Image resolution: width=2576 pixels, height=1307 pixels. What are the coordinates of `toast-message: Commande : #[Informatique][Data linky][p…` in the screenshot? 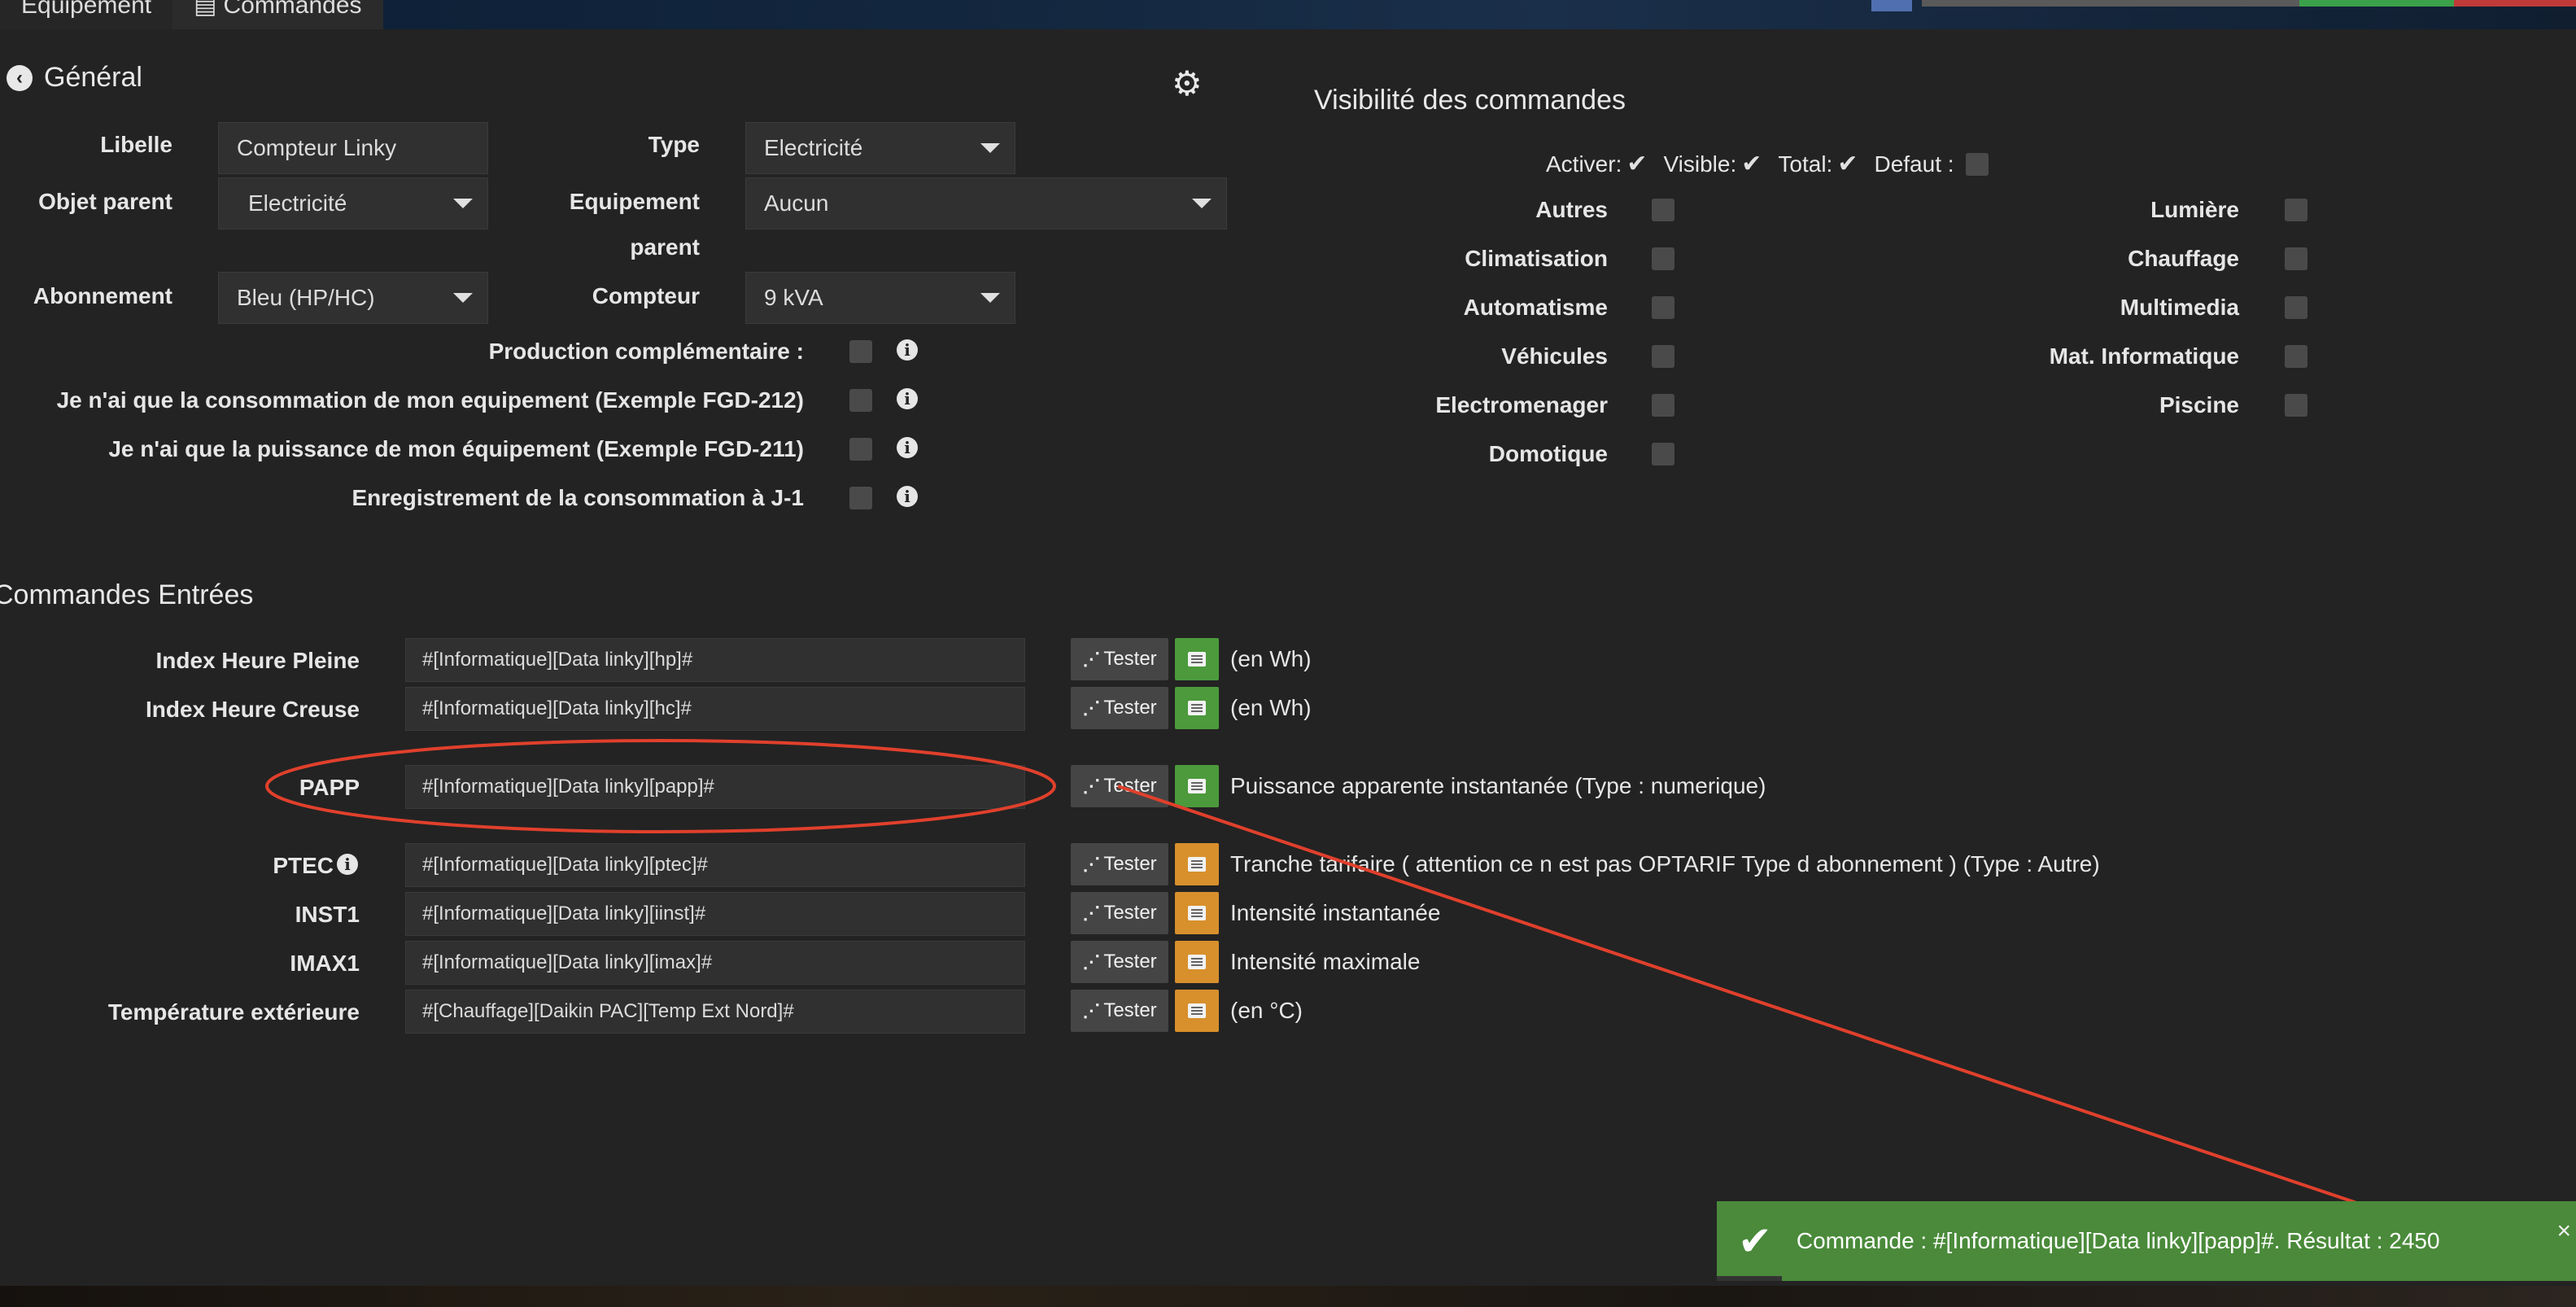 It's located at (2118, 1240).